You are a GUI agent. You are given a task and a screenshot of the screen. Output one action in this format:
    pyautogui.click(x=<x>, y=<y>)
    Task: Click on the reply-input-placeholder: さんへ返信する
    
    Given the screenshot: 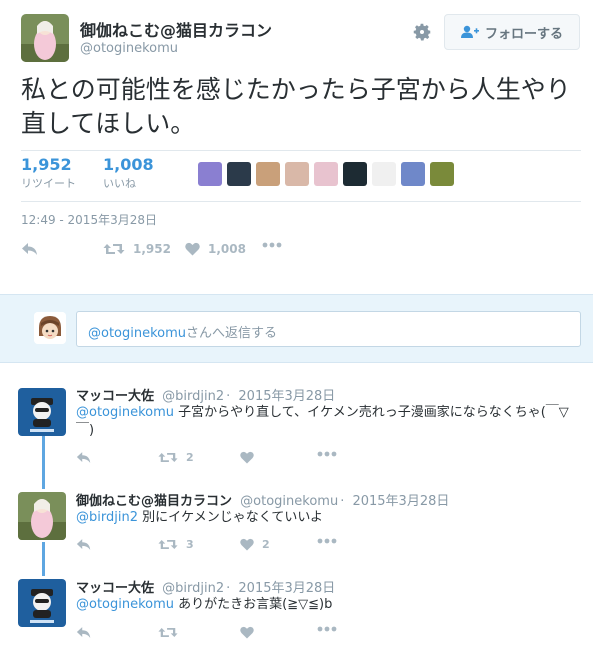 What is the action you would take?
    pyautogui.click(x=232, y=333)
    